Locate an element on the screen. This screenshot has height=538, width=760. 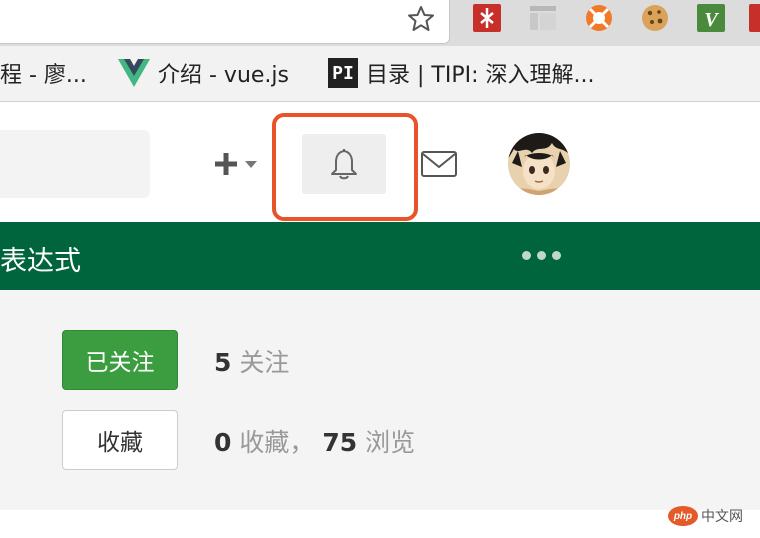
browser-toolbar: V is located at coordinates (380, 23).